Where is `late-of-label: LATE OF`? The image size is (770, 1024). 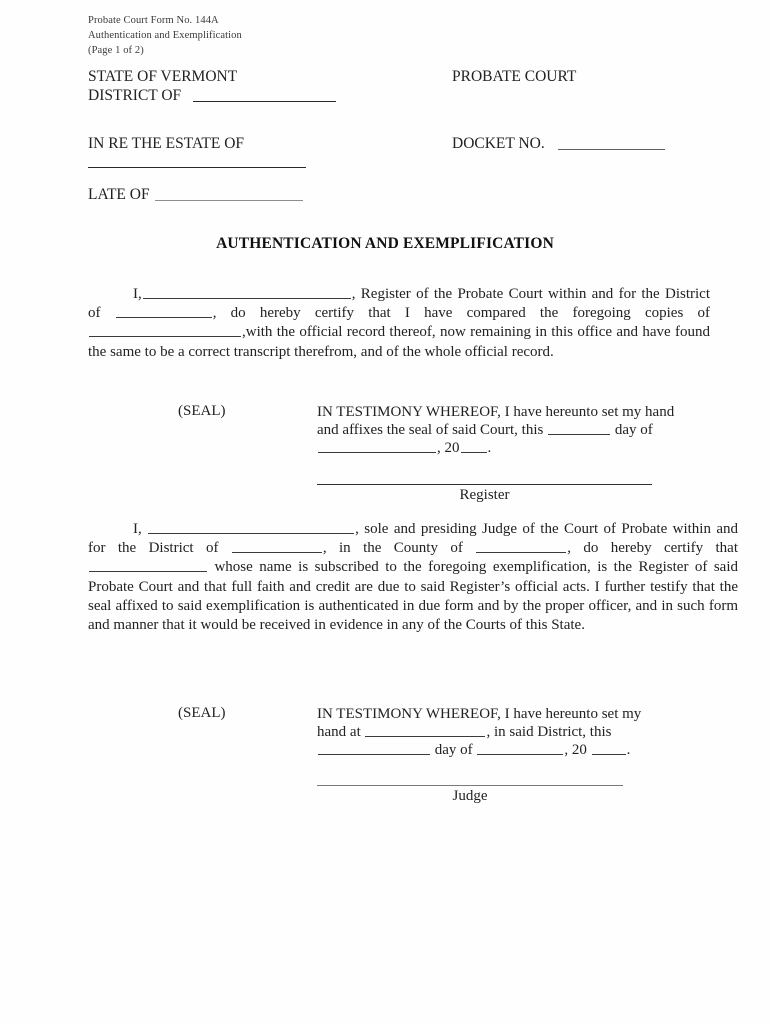
late-of-label: LATE OF is located at coordinates (119, 194).